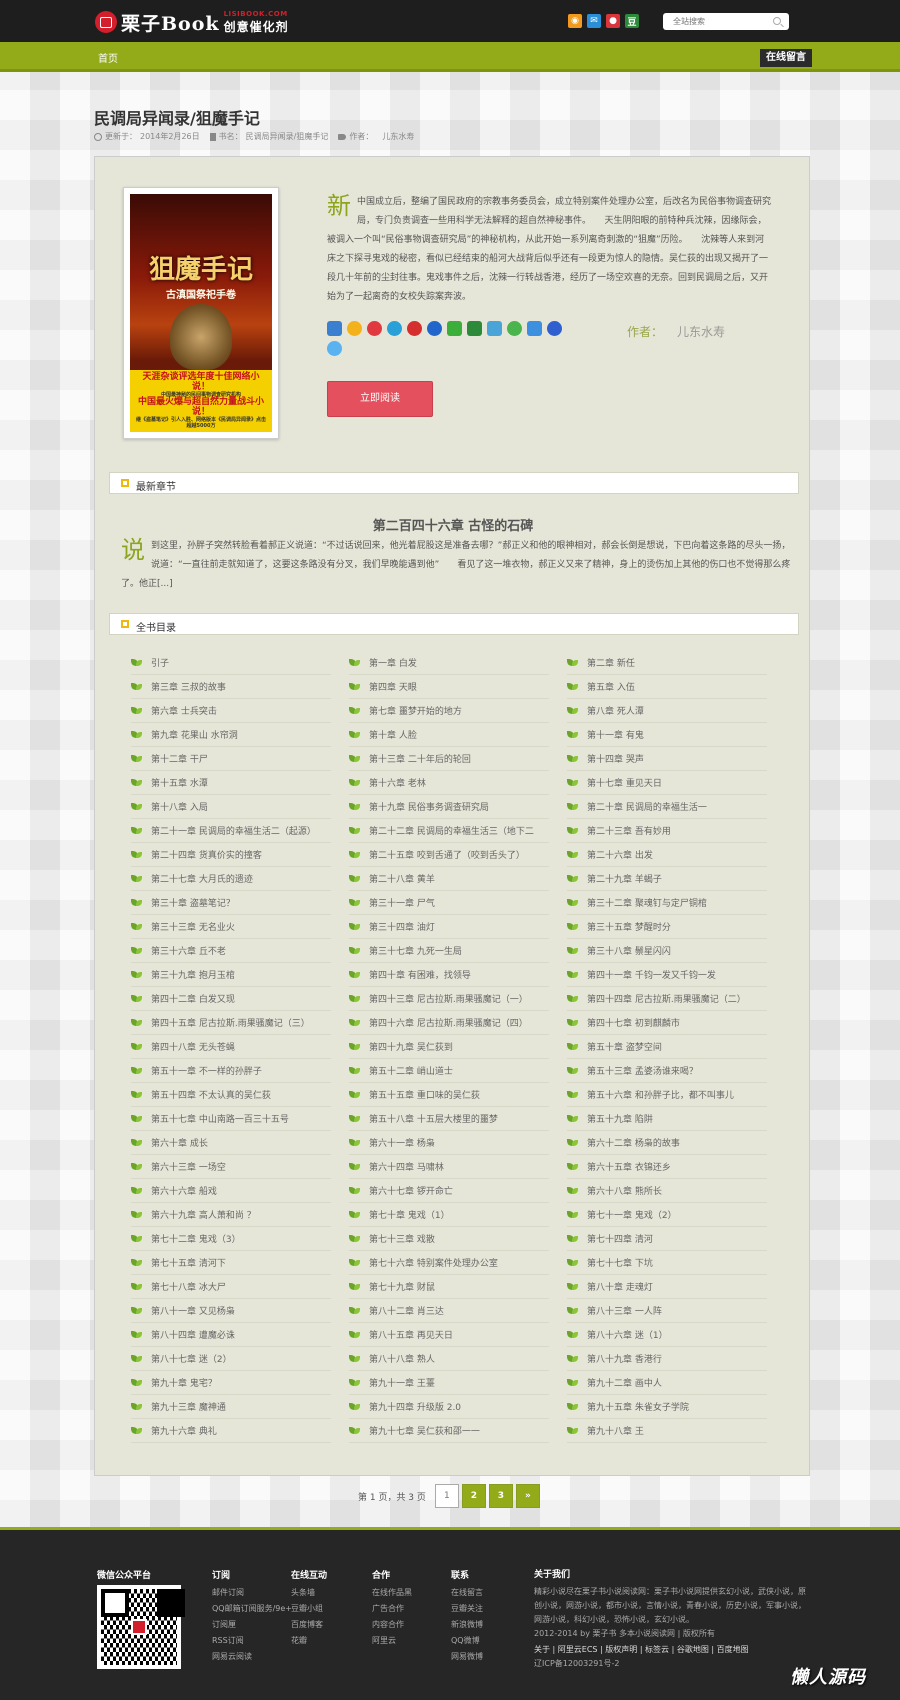 The height and width of the screenshot is (1700, 900). What do you see at coordinates (309, 1641) in the screenshot?
I see `footer-link: 花瓣` at bounding box center [309, 1641].